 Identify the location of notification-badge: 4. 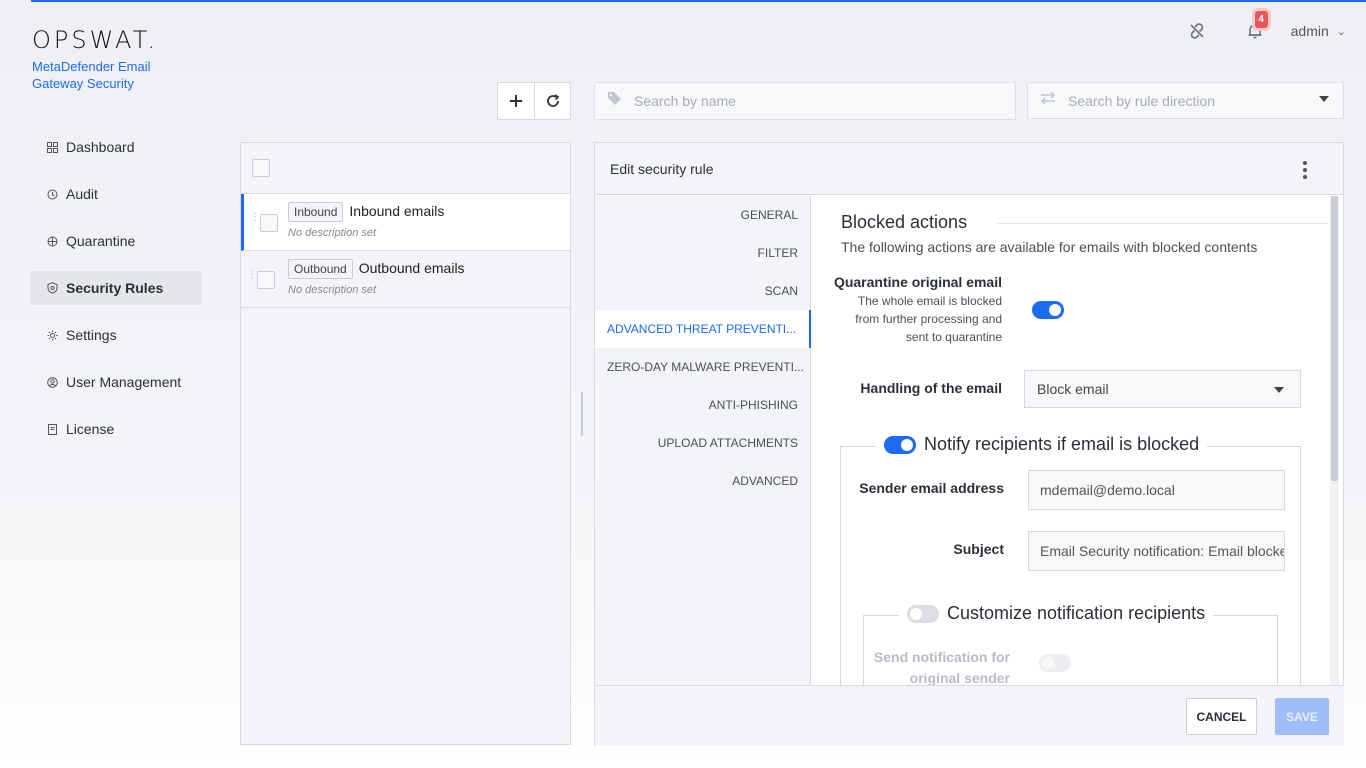
(1261, 19).